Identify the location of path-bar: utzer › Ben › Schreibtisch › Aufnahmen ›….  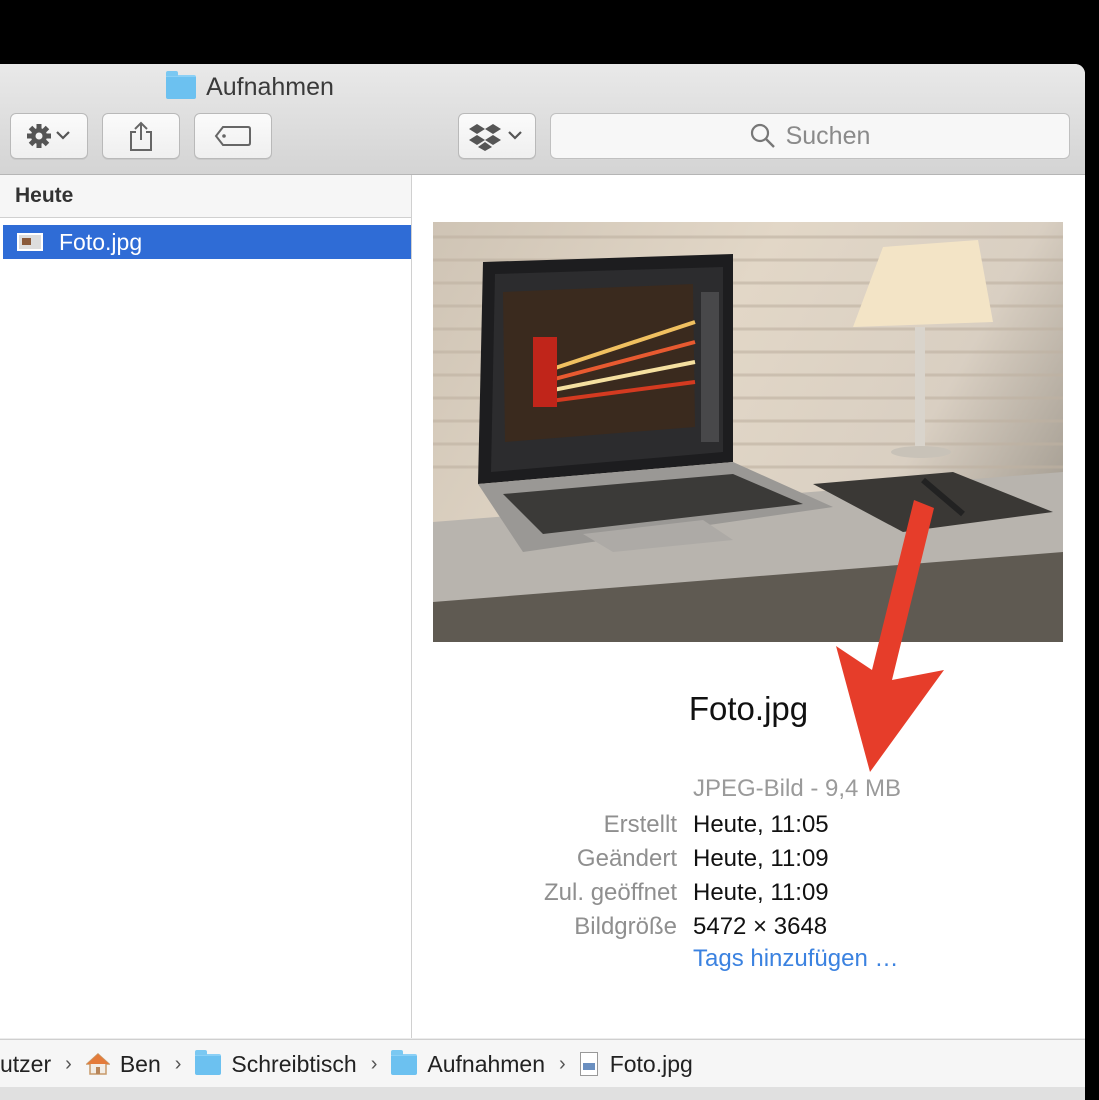
(542, 1063).